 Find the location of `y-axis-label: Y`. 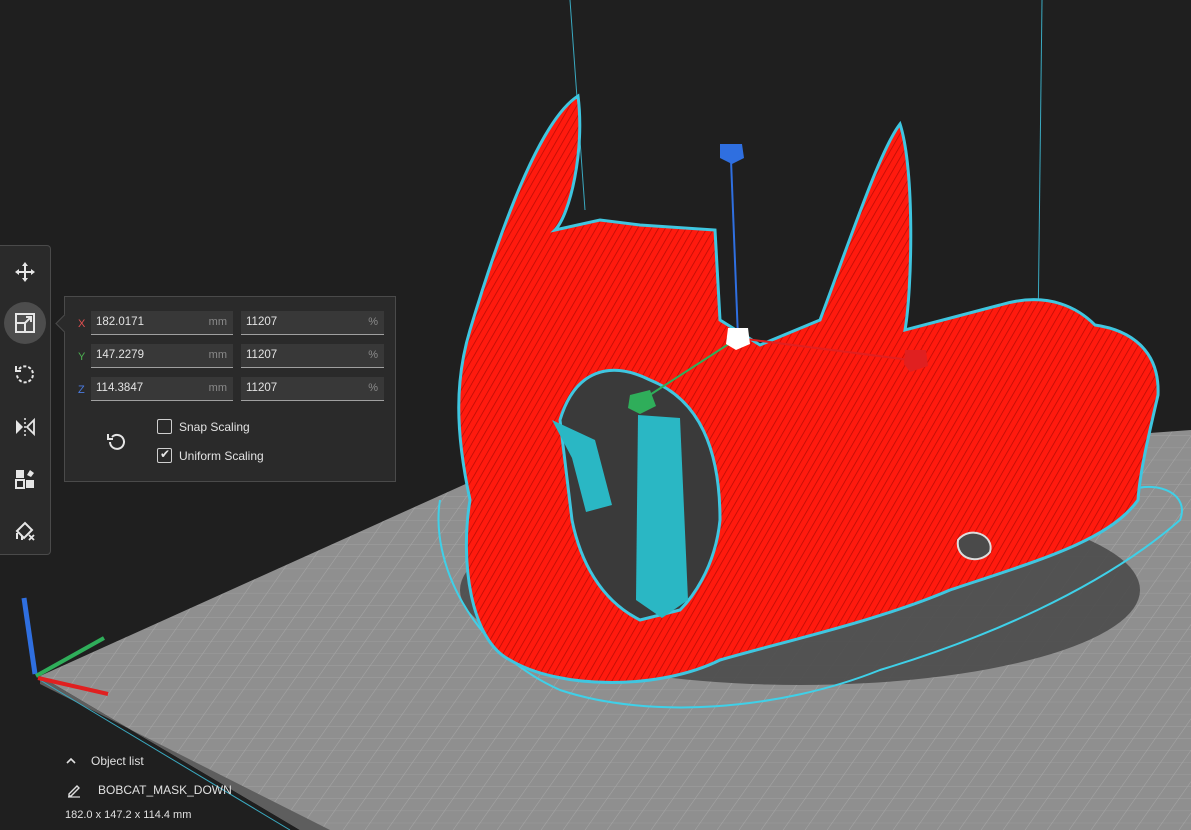

y-axis-label: Y is located at coordinates (82, 357).